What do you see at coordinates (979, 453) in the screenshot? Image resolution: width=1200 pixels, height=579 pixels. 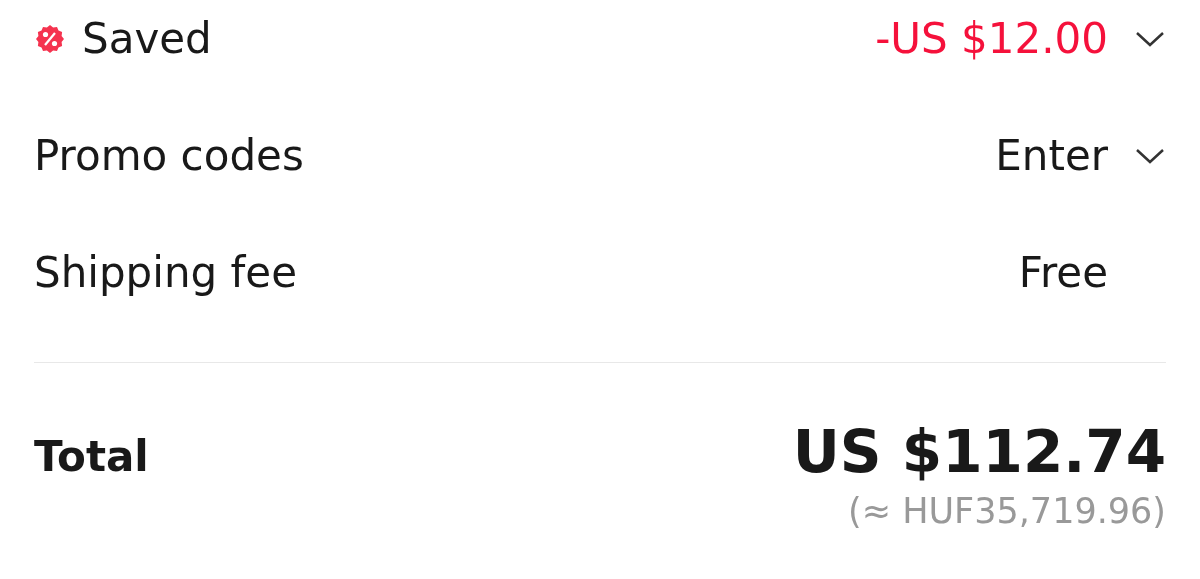 I see `total-amount: US $112.74` at bounding box center [979, 453].